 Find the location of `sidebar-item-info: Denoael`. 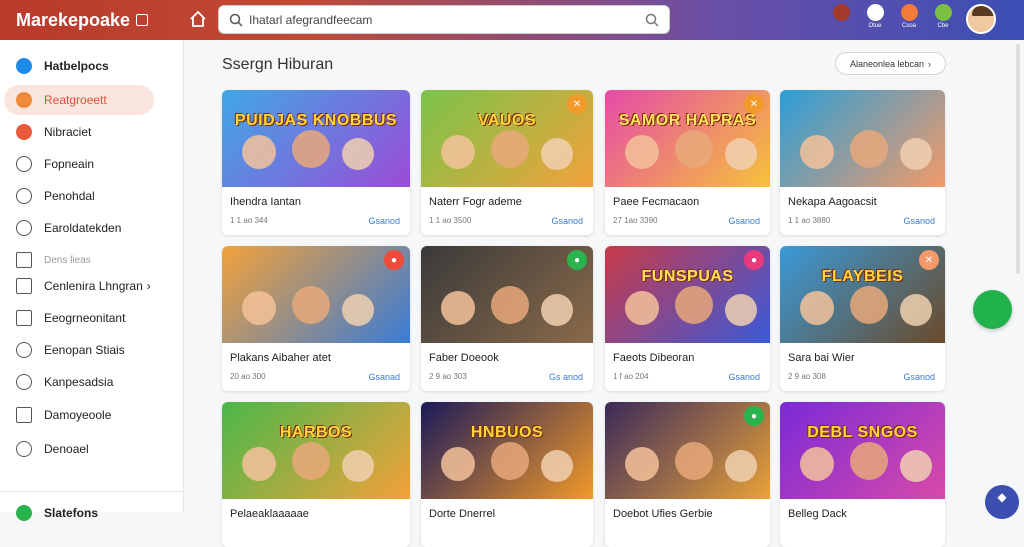

sidebar-item-info: Denoael is located at coordinates (79, 449).